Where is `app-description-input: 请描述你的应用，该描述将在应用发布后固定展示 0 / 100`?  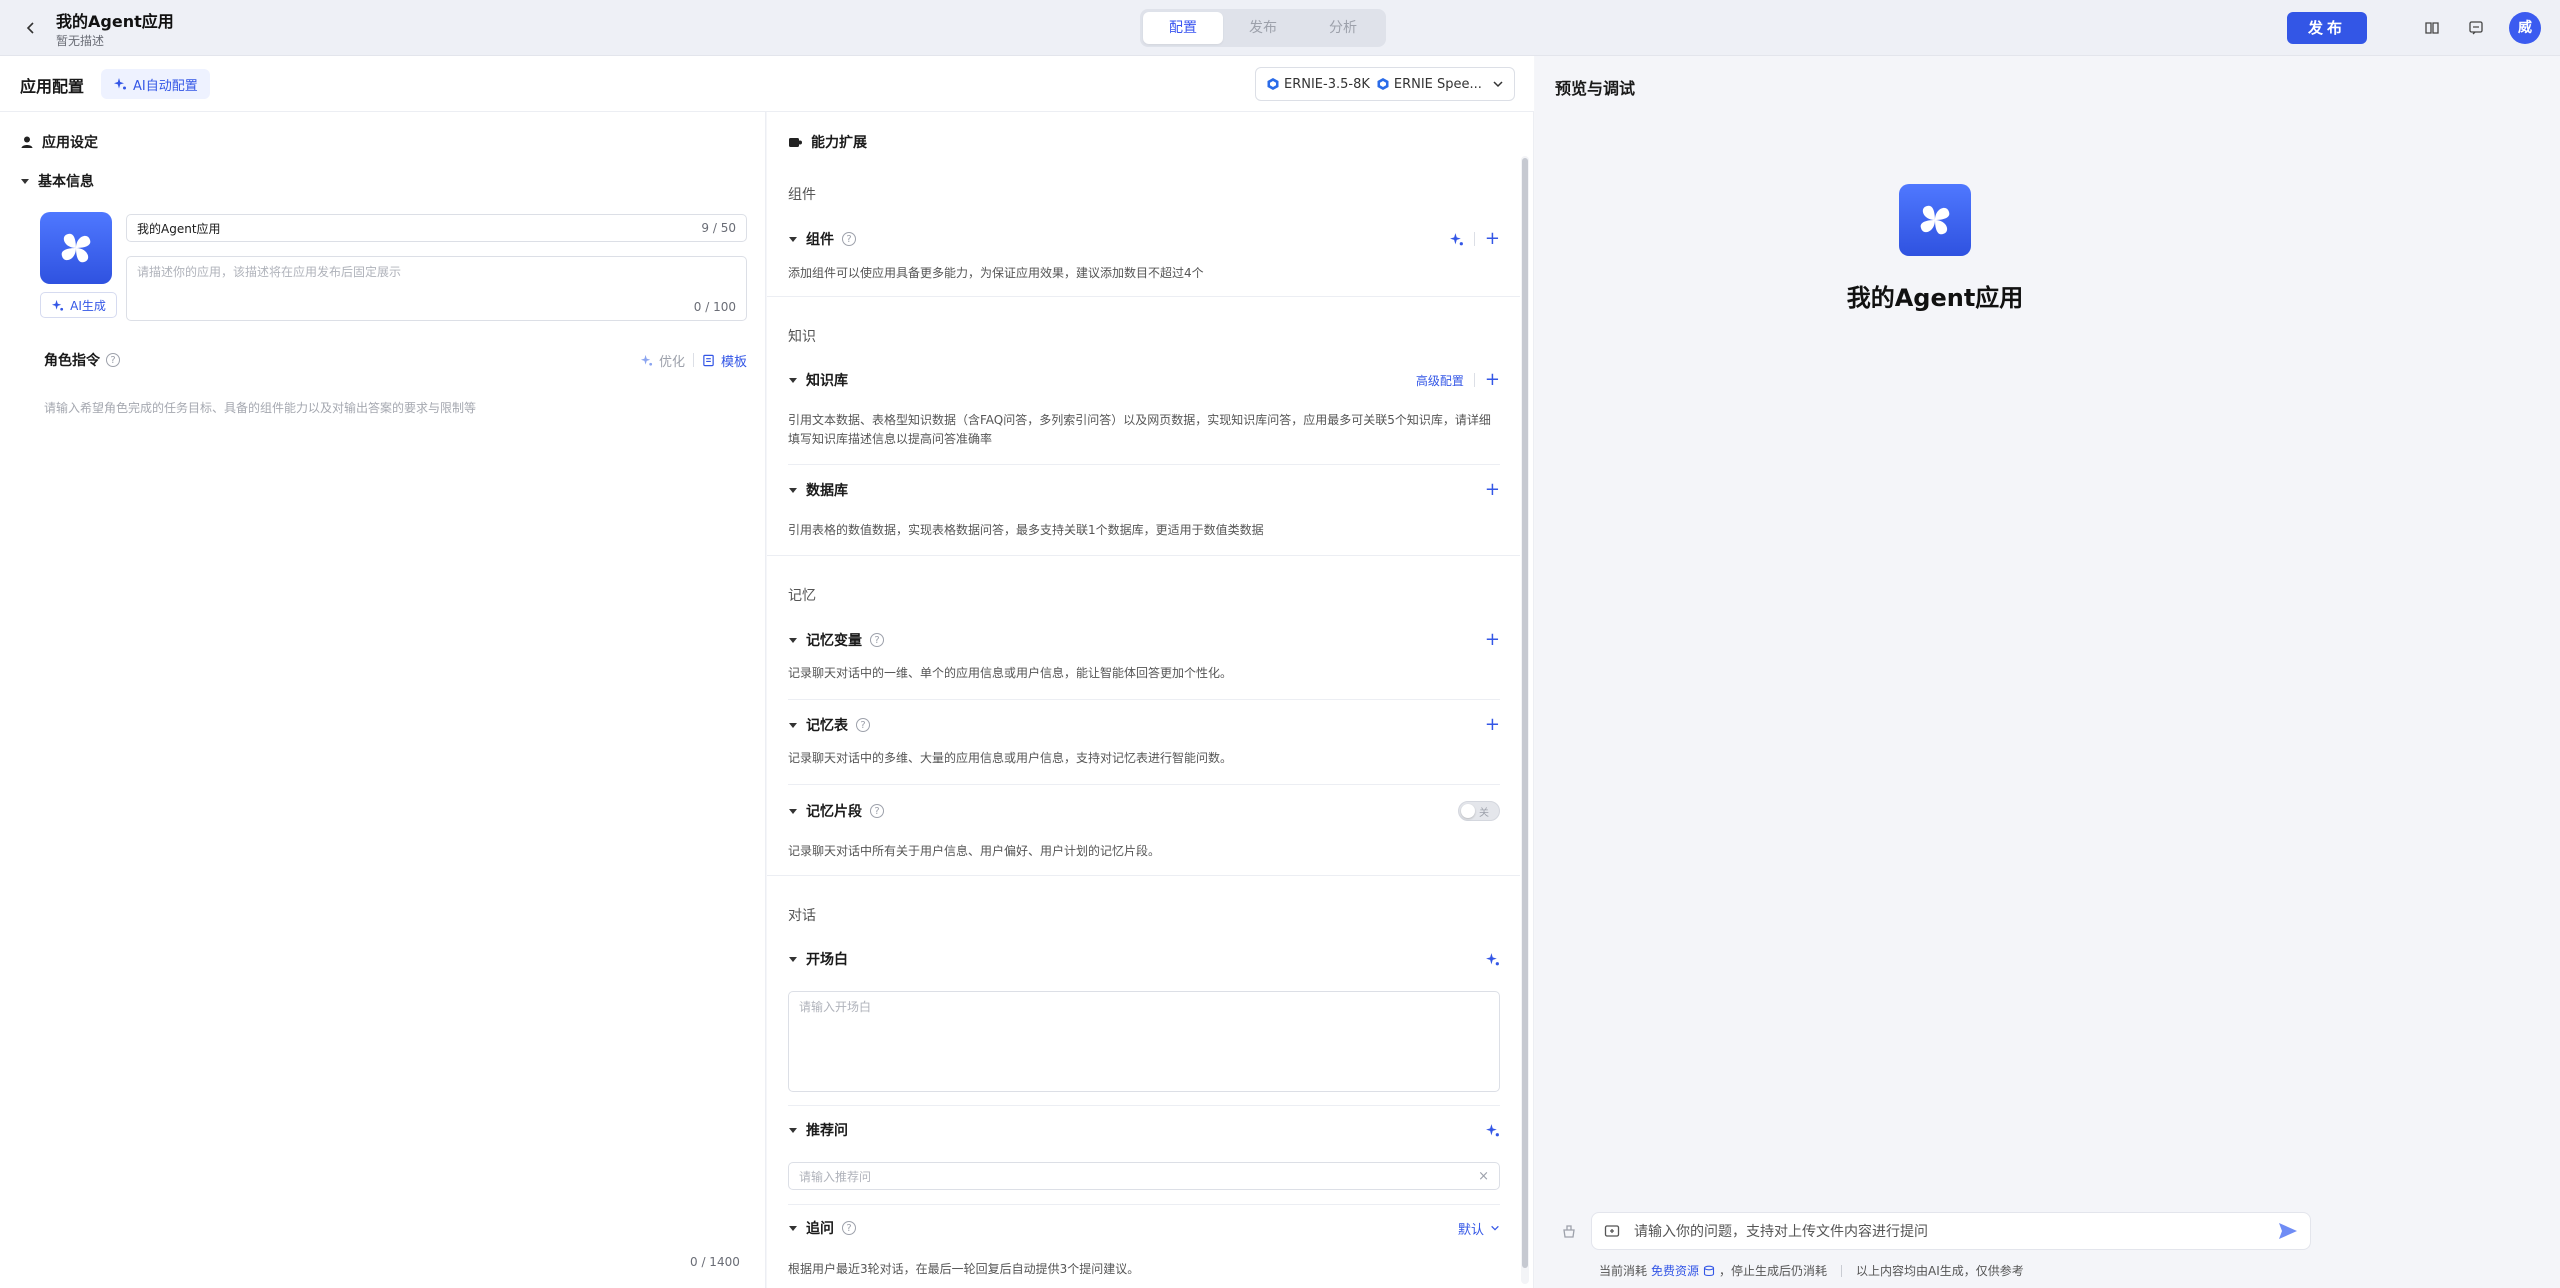
app-description-input: 请描述你的应用，该描述将在应用发布后固定展示 0 / 100 is located at coordinates (436, 288).